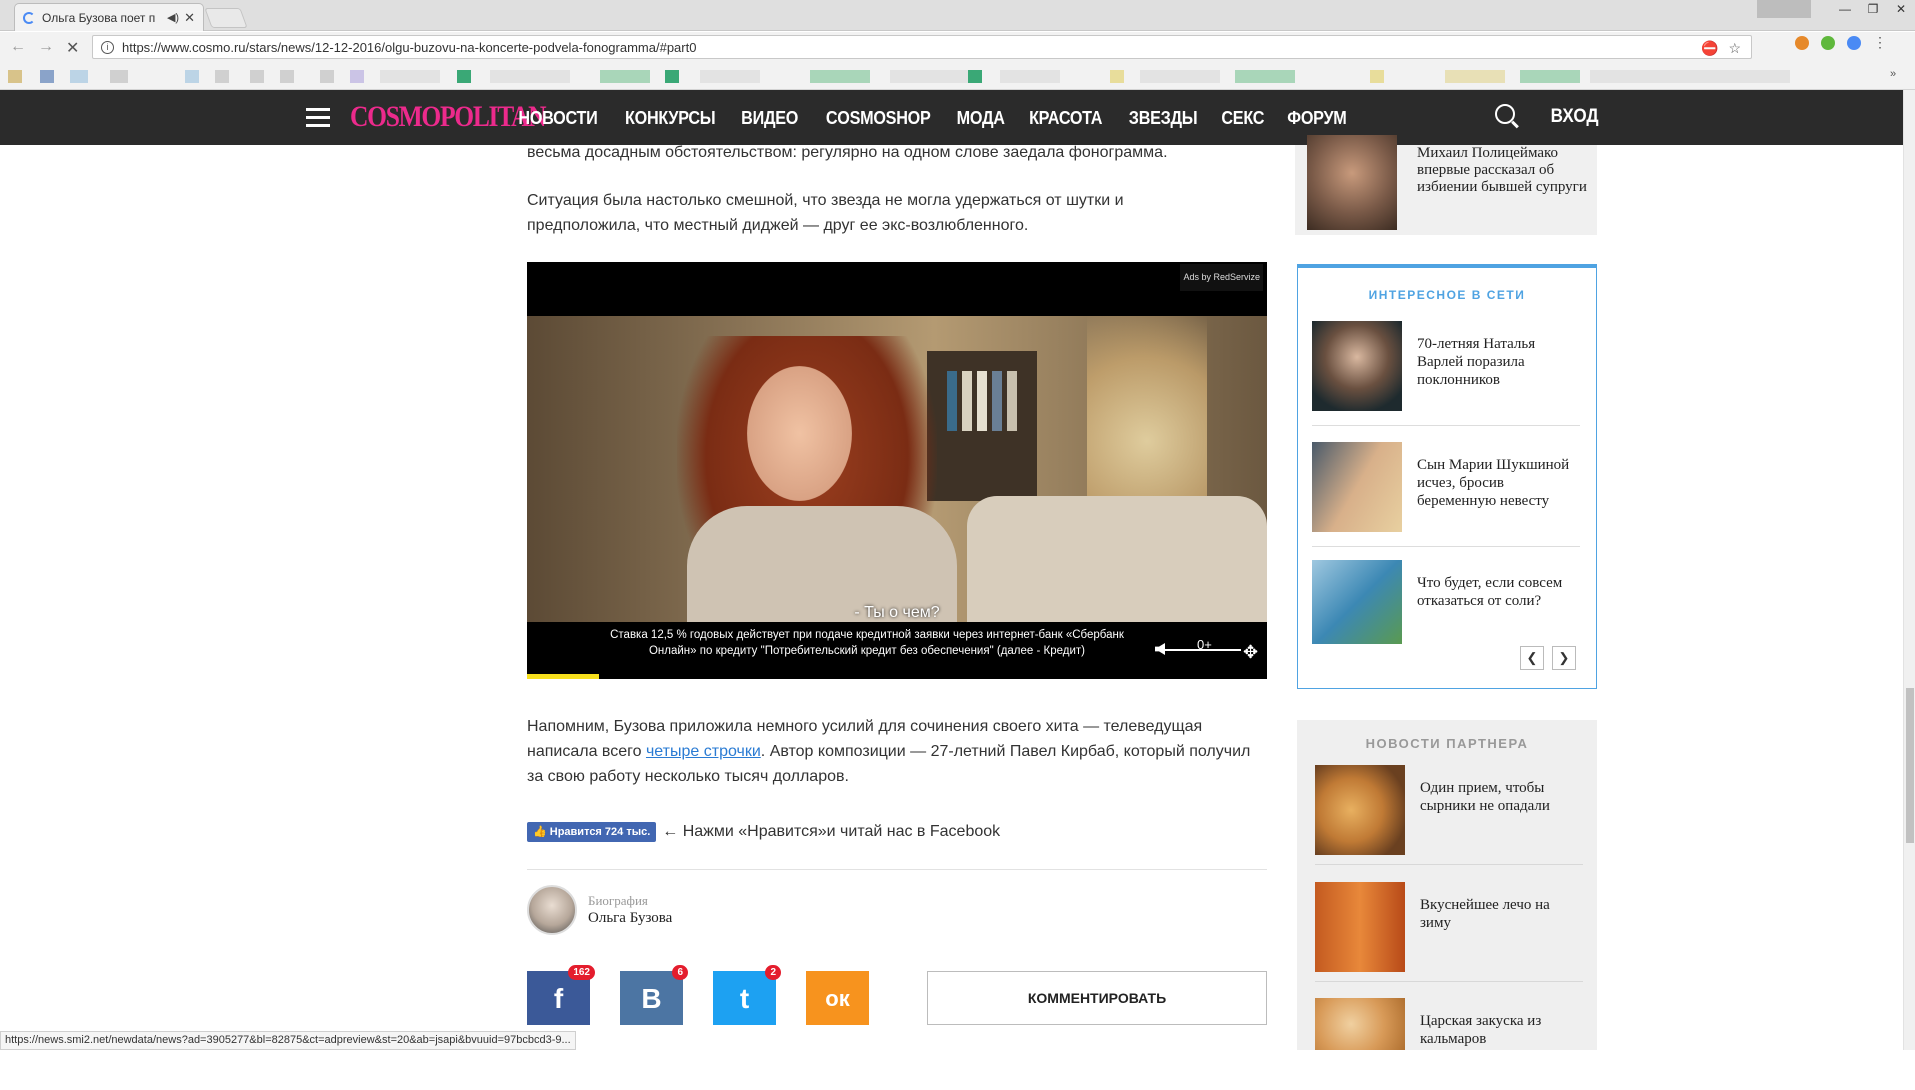  What do you see at coordinates (1709, 48) in the screenshot?
I see `blocked-icon: ⛔` at bounding box center [1709, 48].